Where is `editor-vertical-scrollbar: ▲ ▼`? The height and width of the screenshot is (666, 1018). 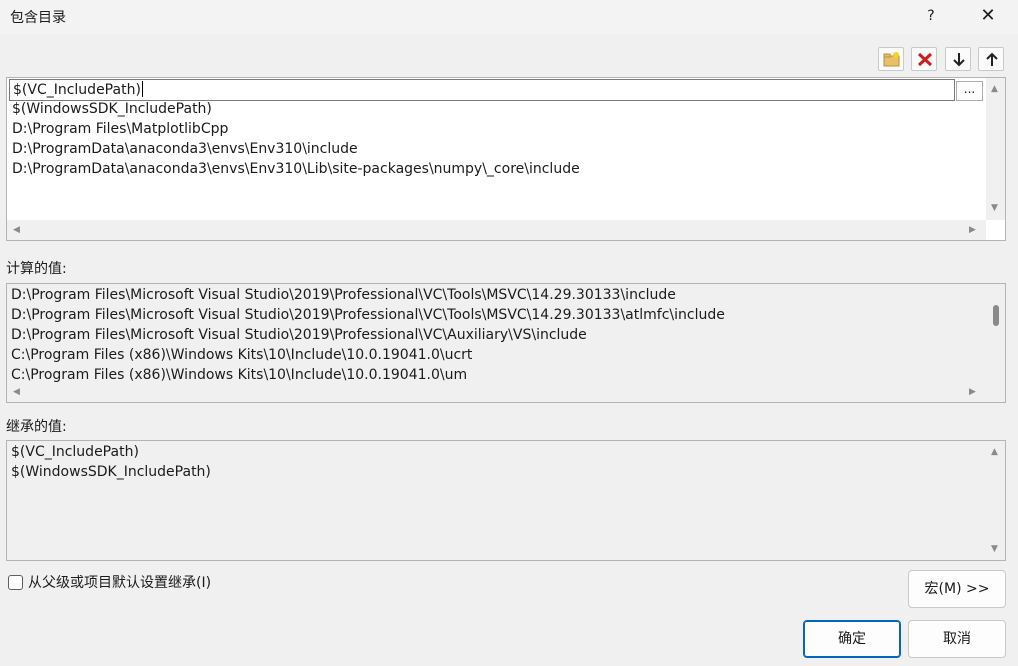 editor-vertical-scrollbar: ▲ ▼ is located at coordinates (995, 149).